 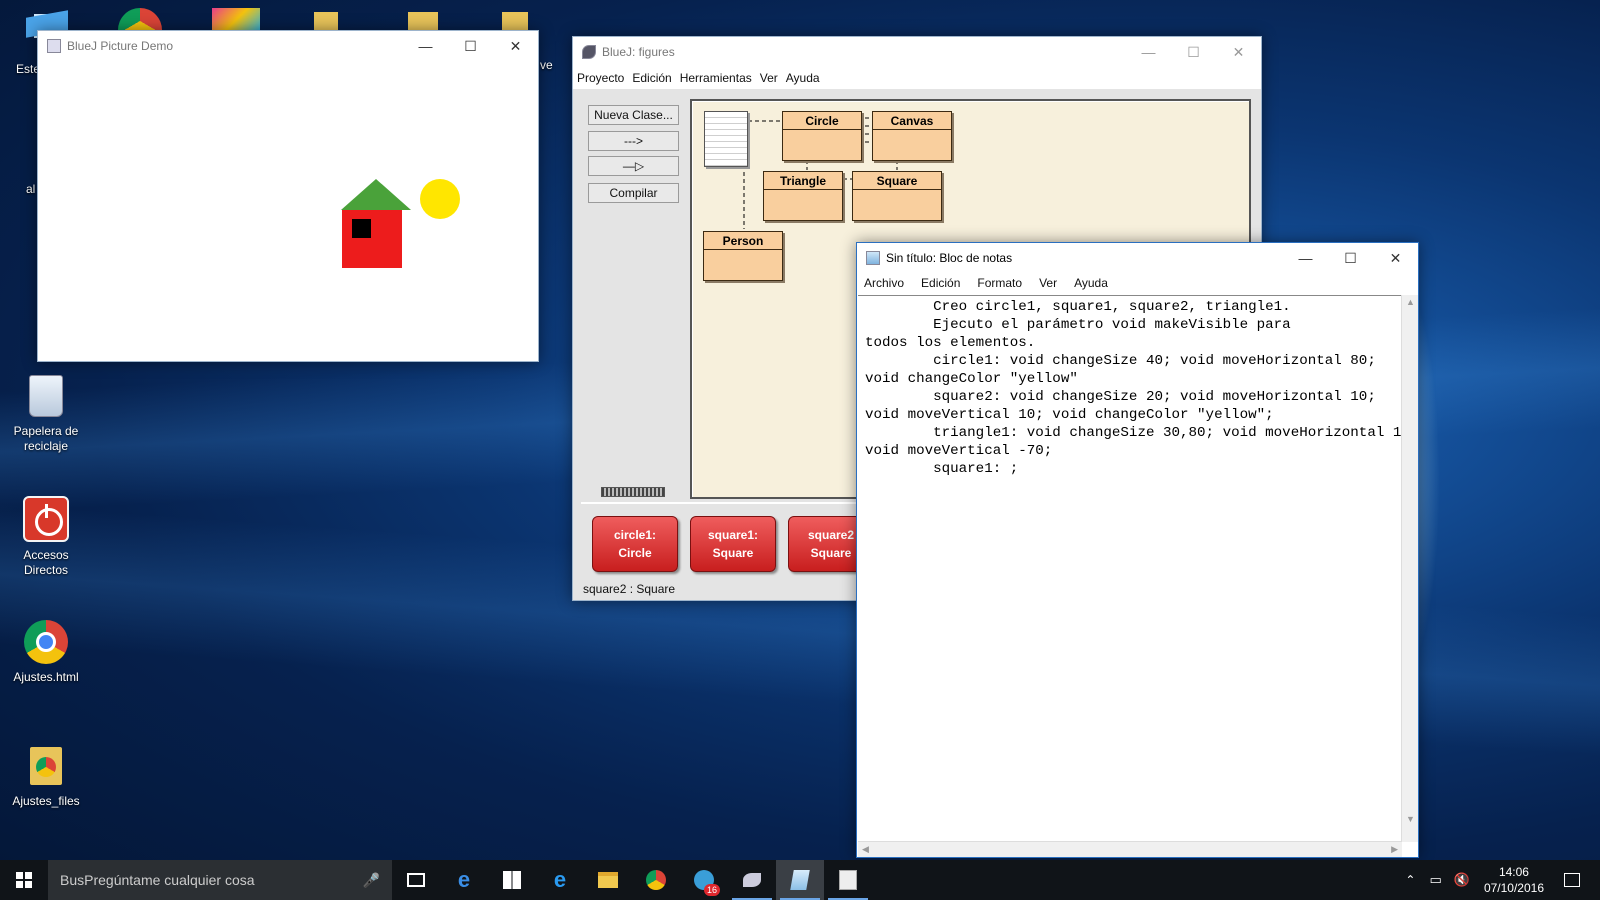 I want to click on store-icon, so click(x=512, y=880).